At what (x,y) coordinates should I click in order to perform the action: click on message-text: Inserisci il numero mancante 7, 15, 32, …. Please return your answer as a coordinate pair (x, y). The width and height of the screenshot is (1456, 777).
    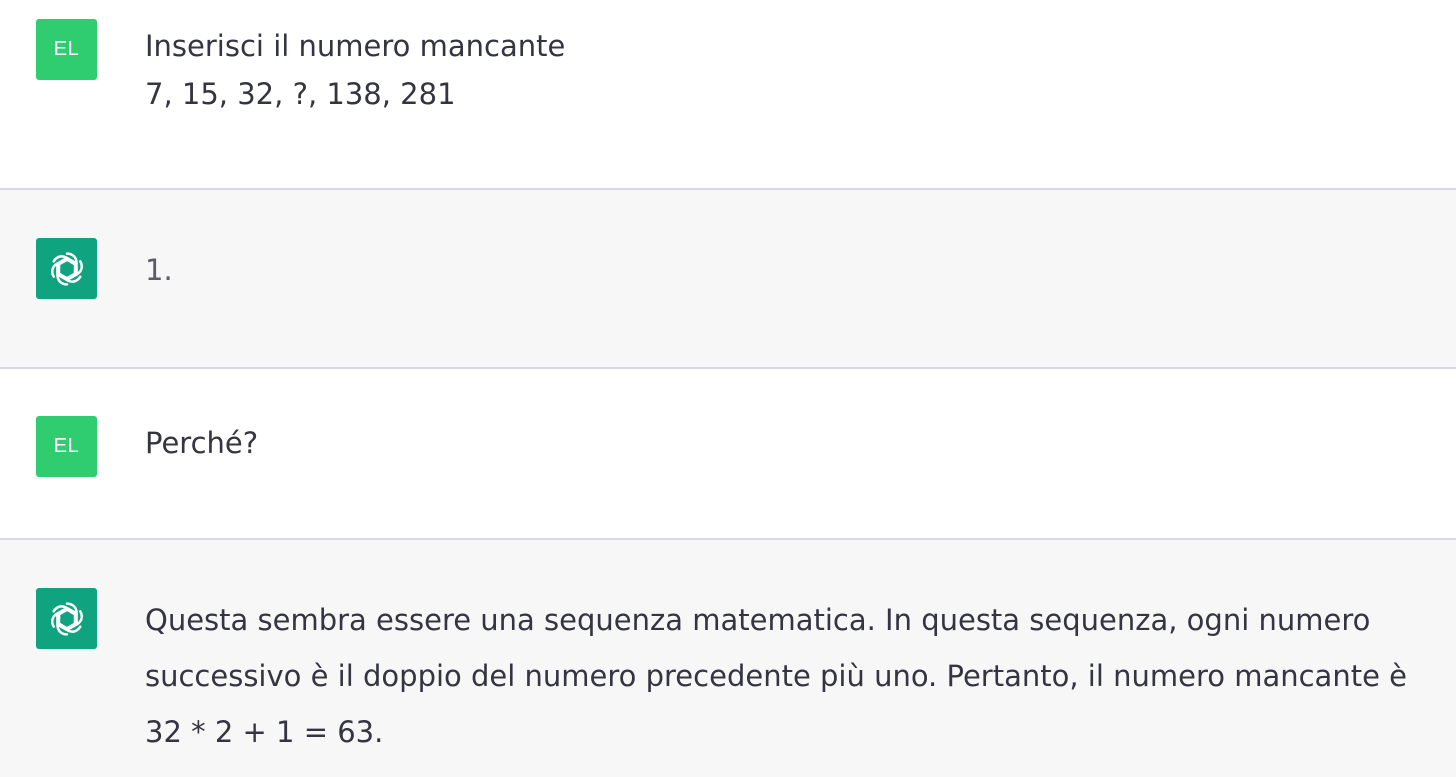
    Looking at the image, I should click on (355, 70).